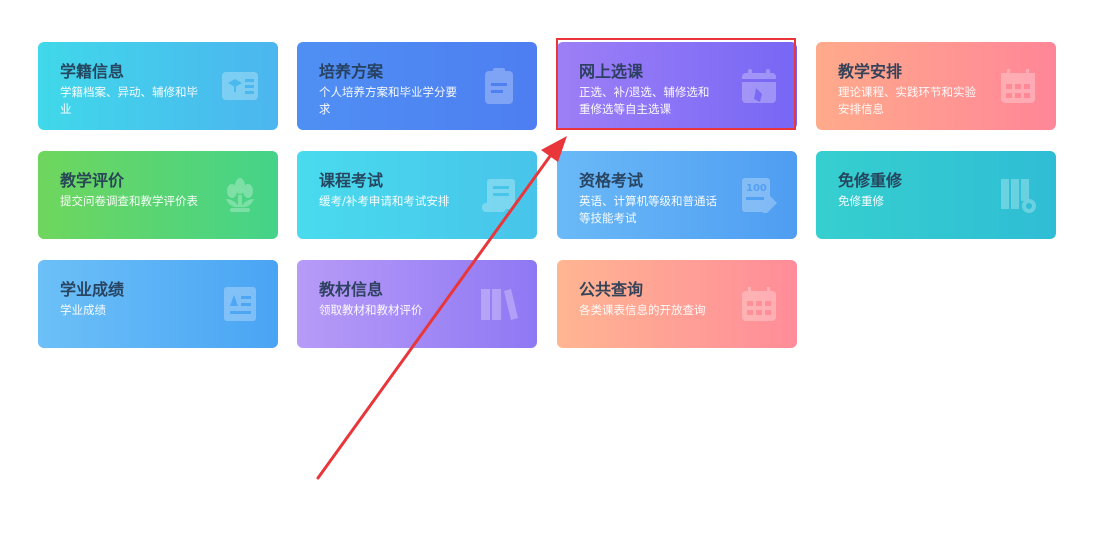 The width and height of the screenshot is (1098, 552). Describe the element at coordinates (1018, 86) in the screenshot. I see `calendar-grid-icon` at that location.